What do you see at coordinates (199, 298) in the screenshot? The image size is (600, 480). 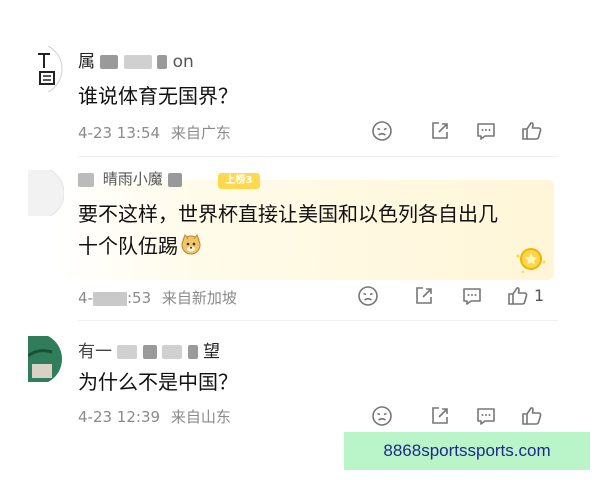 I see `comment-location: 来自新加坡` at bounding box center [199, 298].